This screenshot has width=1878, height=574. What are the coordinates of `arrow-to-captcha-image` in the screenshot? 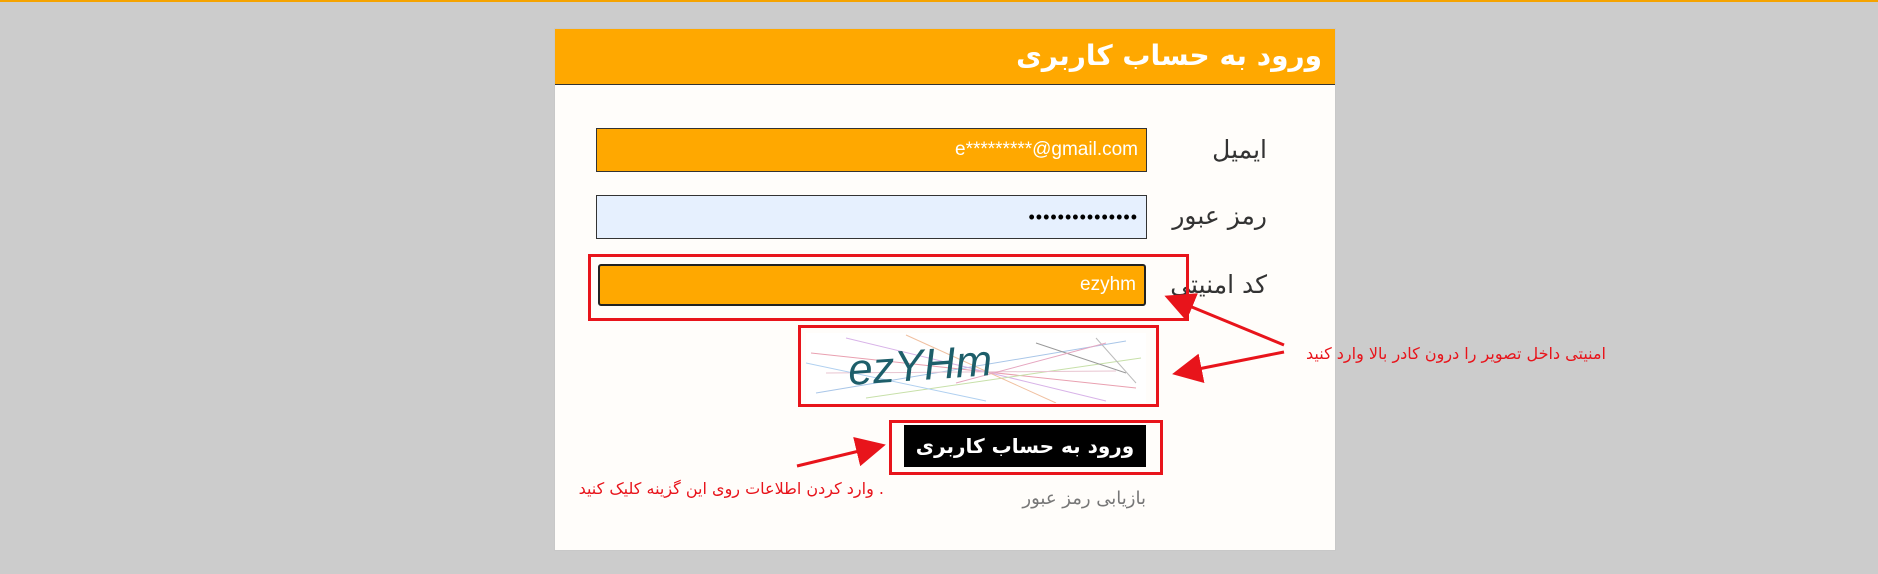 It's located at (1228, 367).